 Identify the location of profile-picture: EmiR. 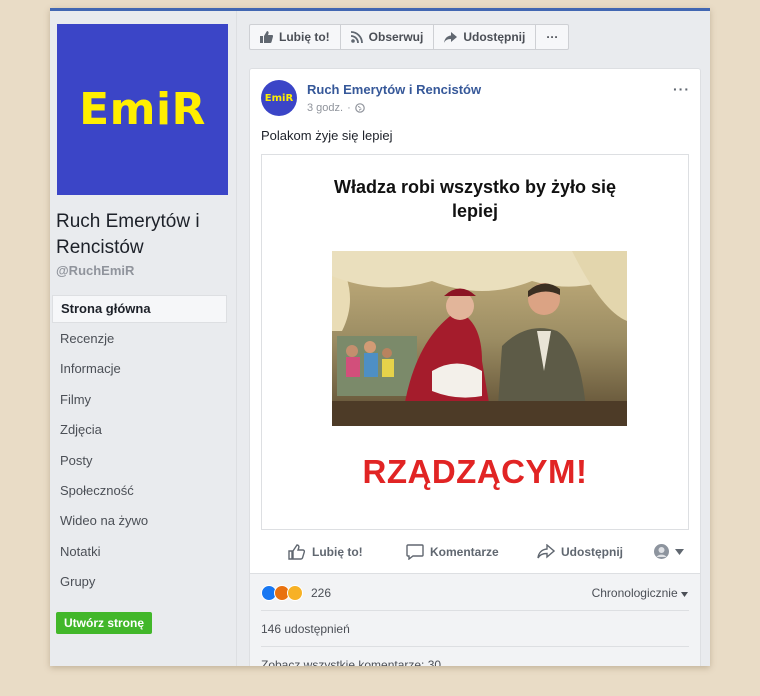
(142, 109).